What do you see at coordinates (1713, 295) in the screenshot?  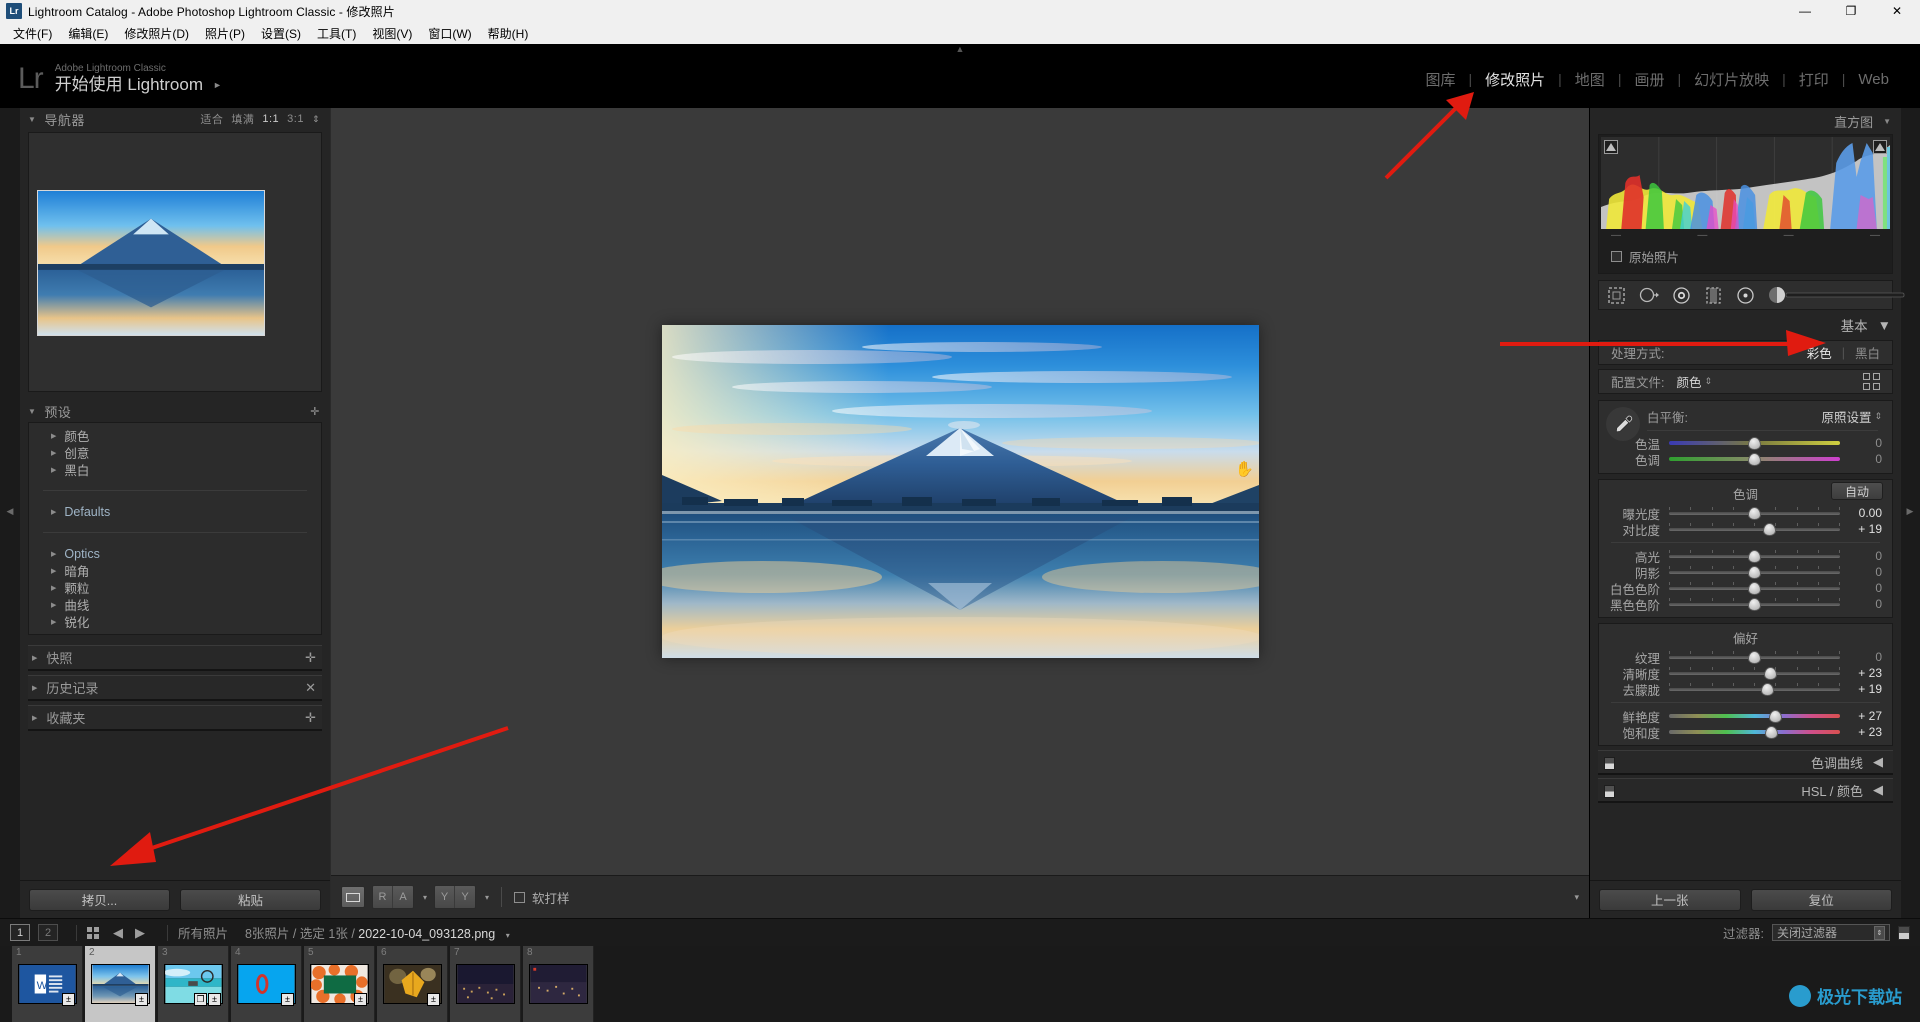 I see `graduated-filter-icon` at bounding box center [1713, 295].